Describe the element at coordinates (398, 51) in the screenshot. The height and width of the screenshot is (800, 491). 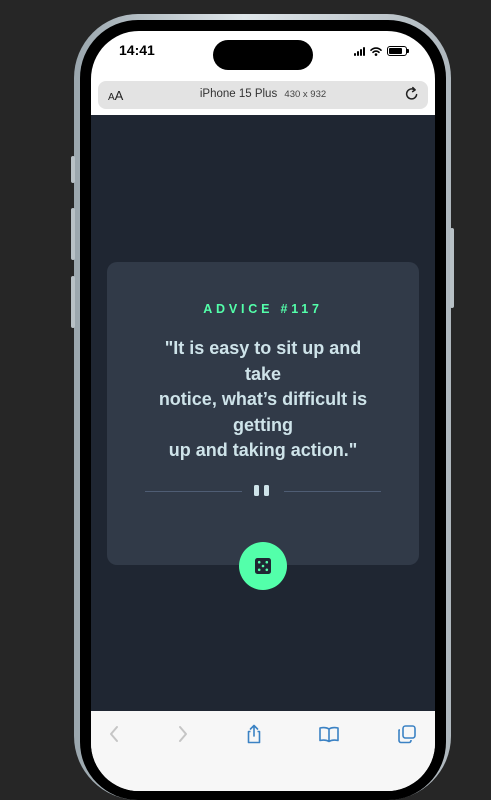
I see `battery-icon` at that location.